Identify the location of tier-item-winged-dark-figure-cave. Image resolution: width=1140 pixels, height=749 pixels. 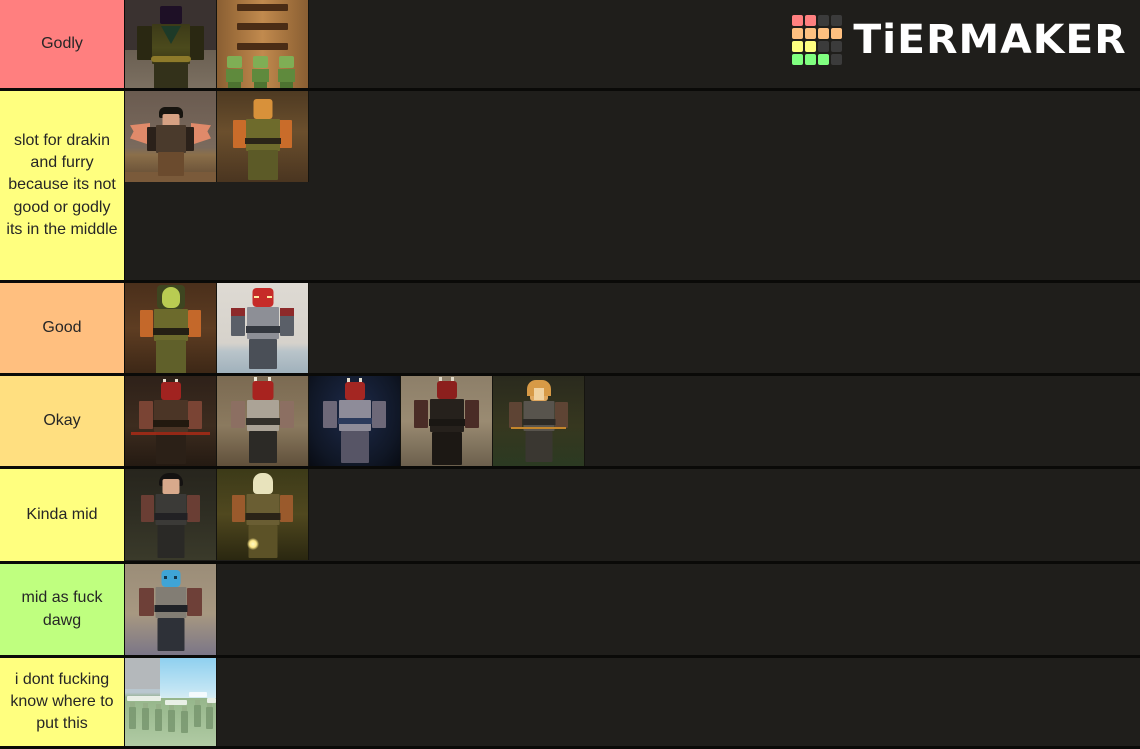
(171, 136).